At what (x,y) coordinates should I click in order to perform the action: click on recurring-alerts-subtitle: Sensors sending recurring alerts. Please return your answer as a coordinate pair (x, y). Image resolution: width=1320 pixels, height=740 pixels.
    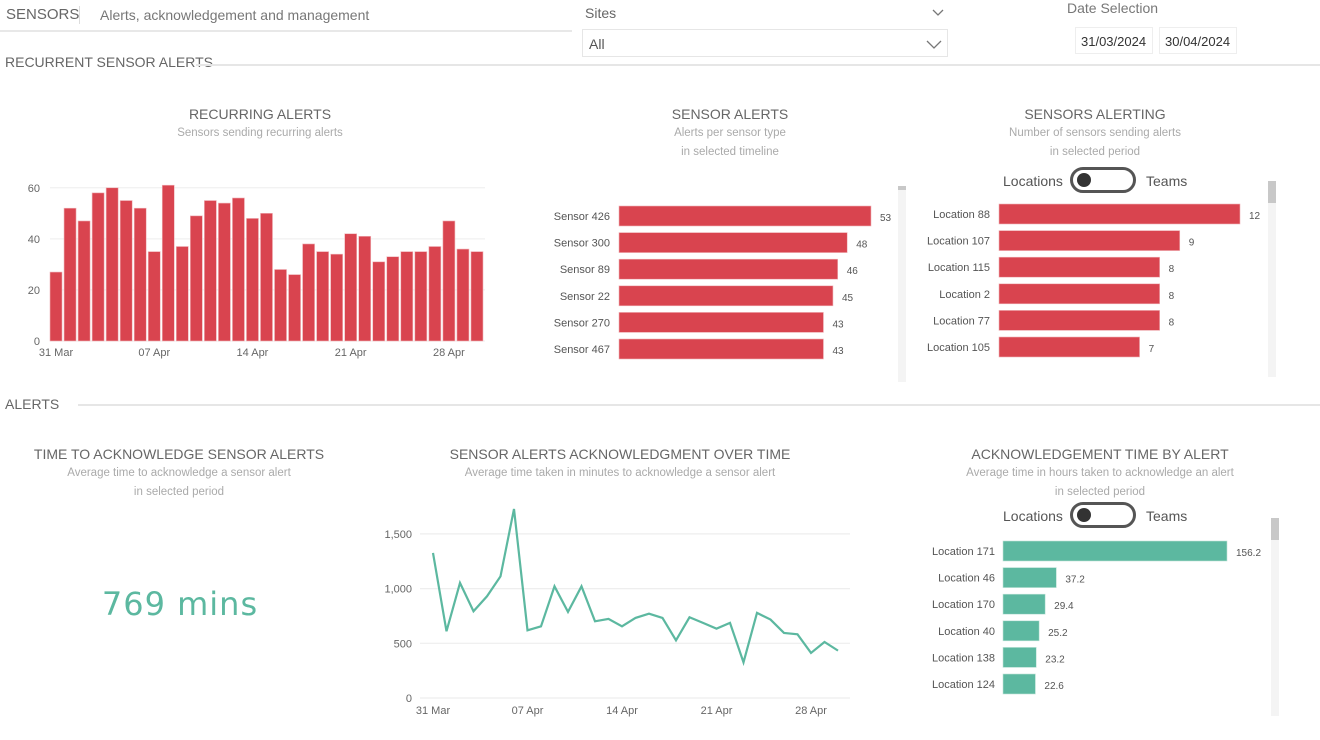
    Looking at the image, I should click on (260, 133).